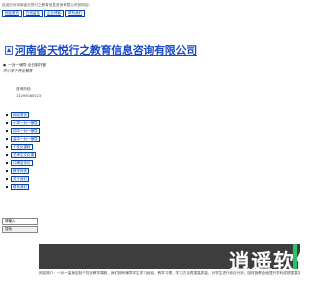 This screenshot has width=320, height=300. I want to click on nav-item: 小学一对一辅导, so click(23, 123).